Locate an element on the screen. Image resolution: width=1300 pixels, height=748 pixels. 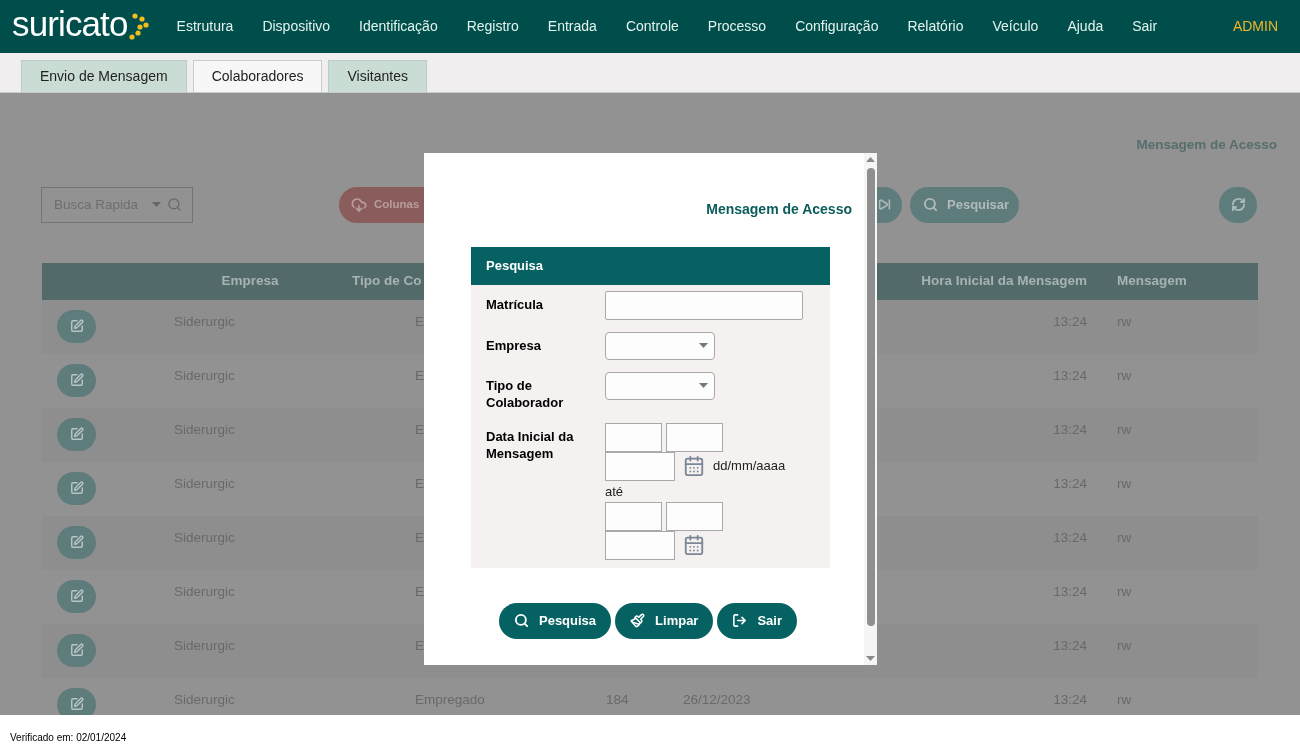
tab: Visitantes is located at coordinates (377, 75).